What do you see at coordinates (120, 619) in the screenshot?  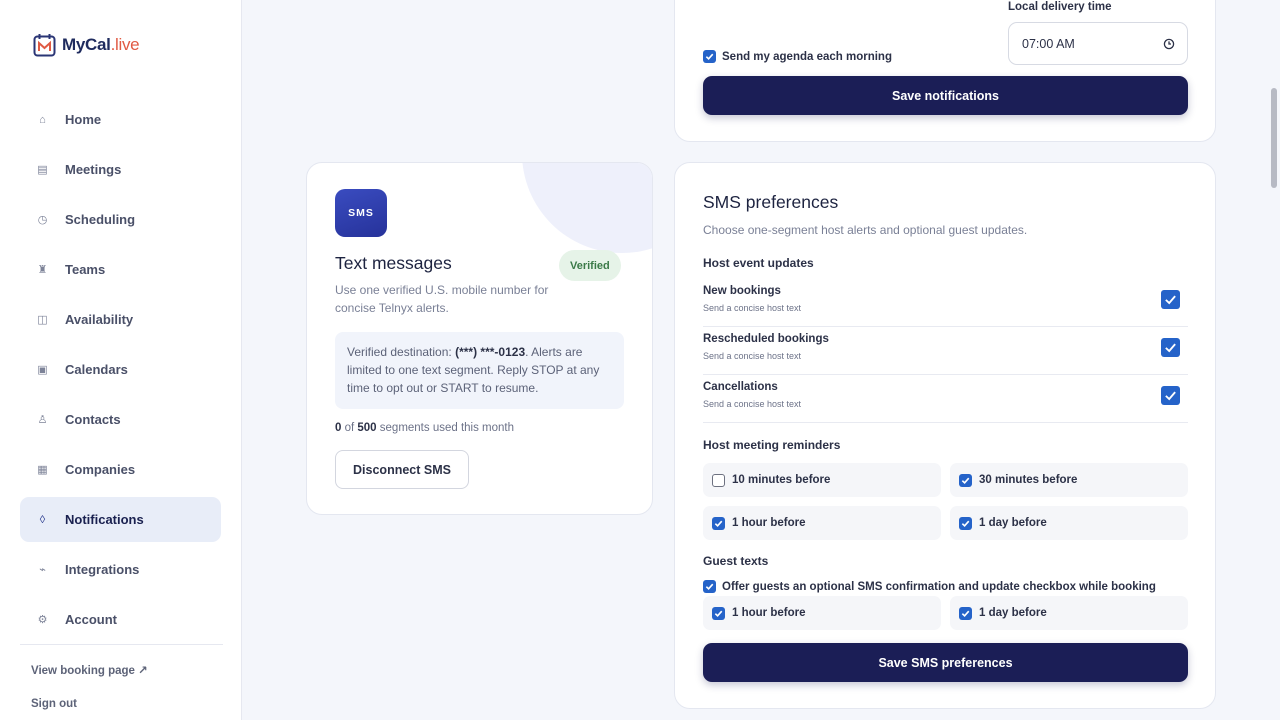 I see `sidebar-item-account: ⚙ Account` at bounding box center [120, 619].